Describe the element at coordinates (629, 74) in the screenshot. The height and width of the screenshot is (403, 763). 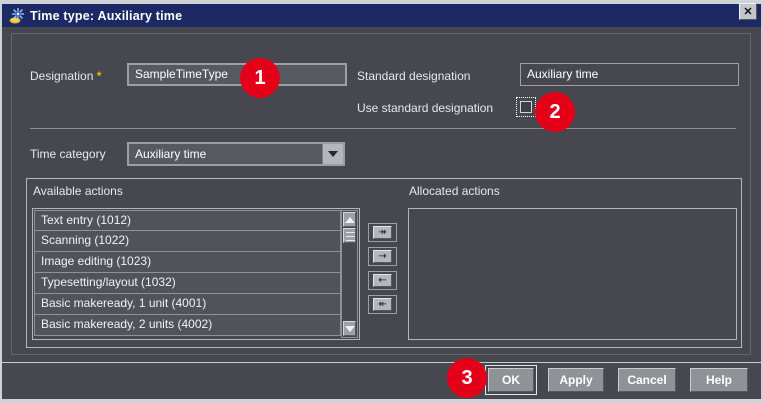
I see `standard-designation-input: Auxiliary time` at that location.